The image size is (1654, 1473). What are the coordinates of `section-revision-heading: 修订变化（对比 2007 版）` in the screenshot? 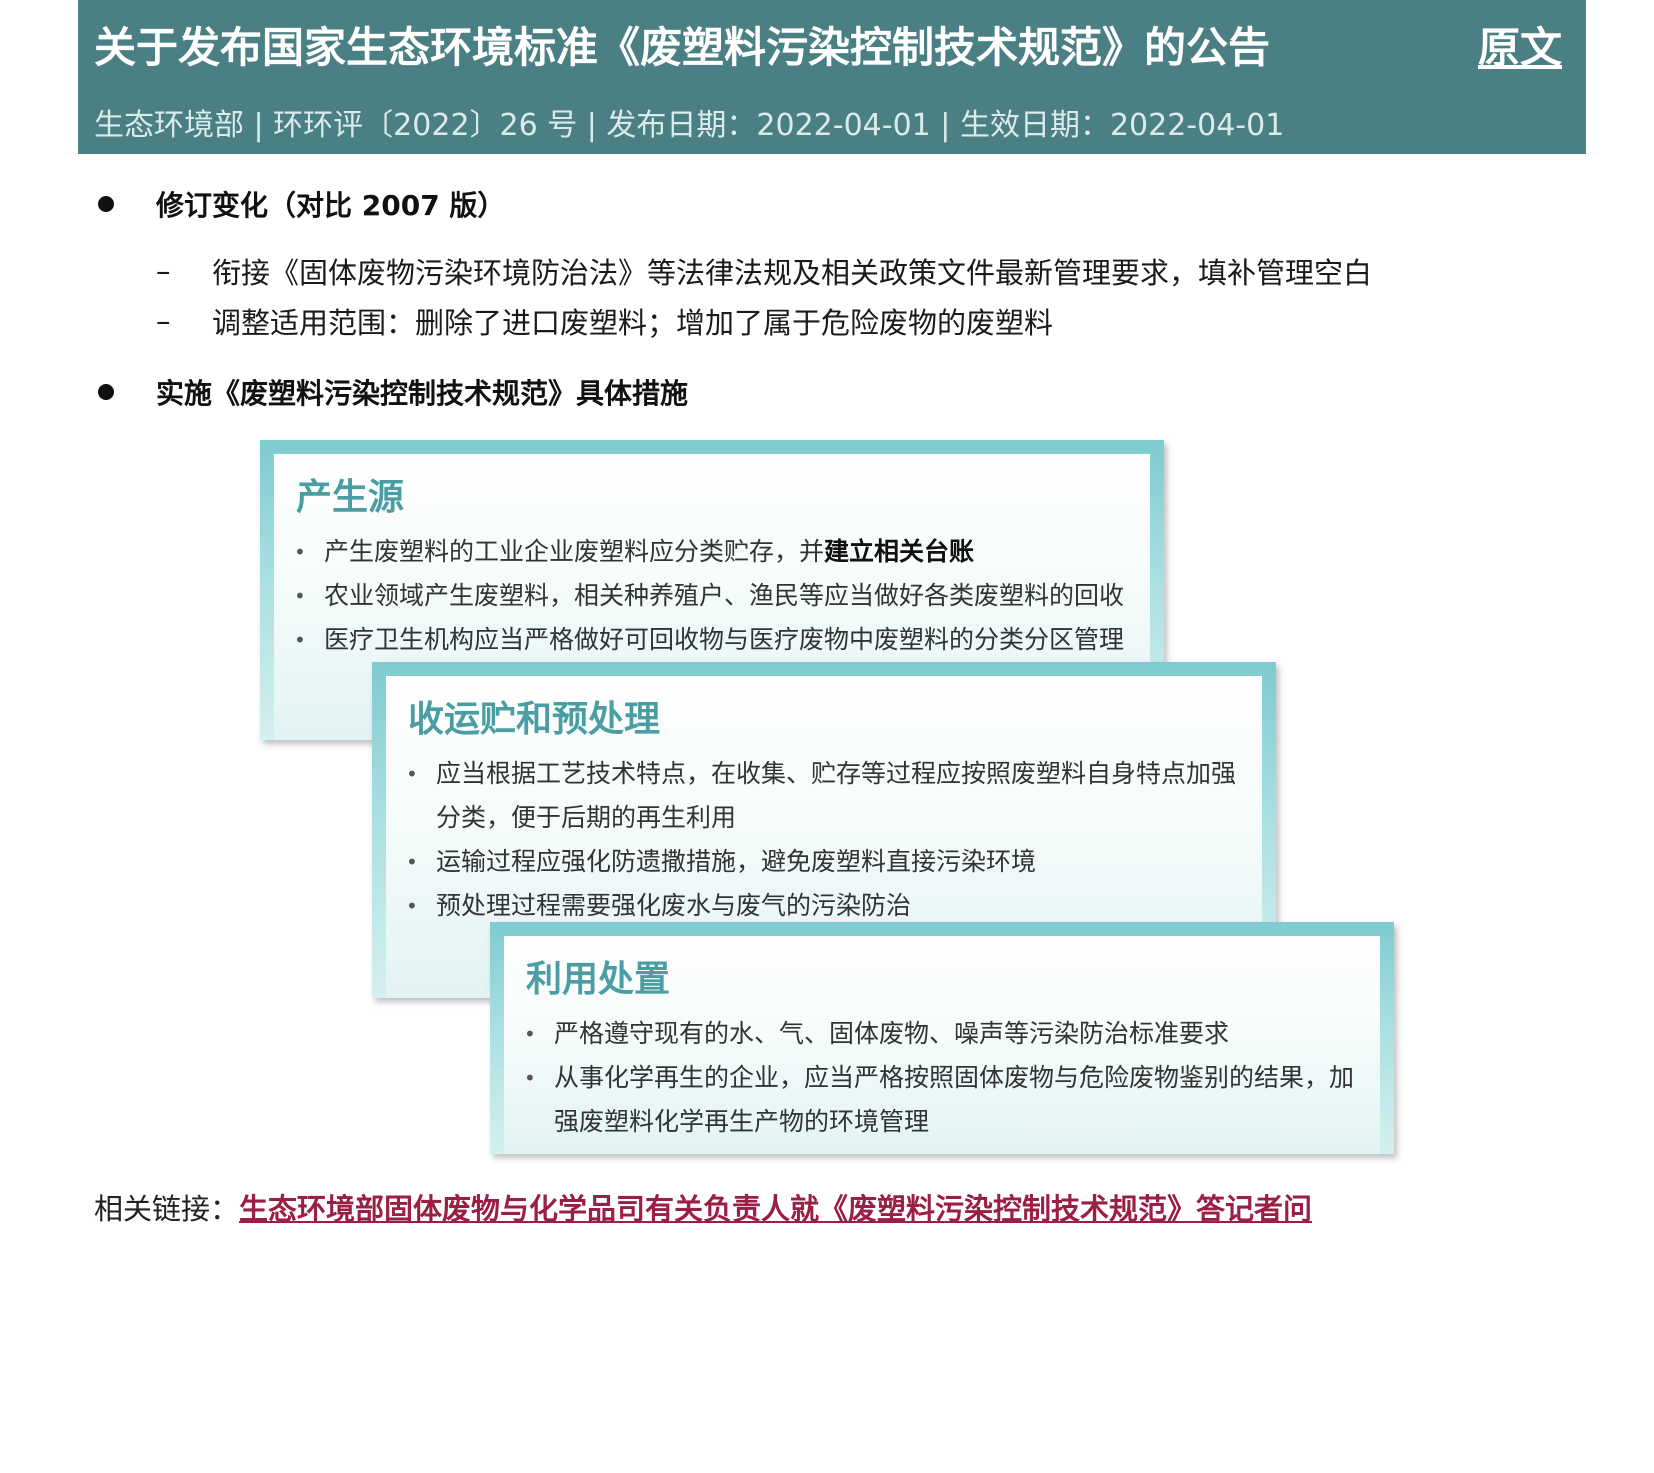 It's located at (331, 205).